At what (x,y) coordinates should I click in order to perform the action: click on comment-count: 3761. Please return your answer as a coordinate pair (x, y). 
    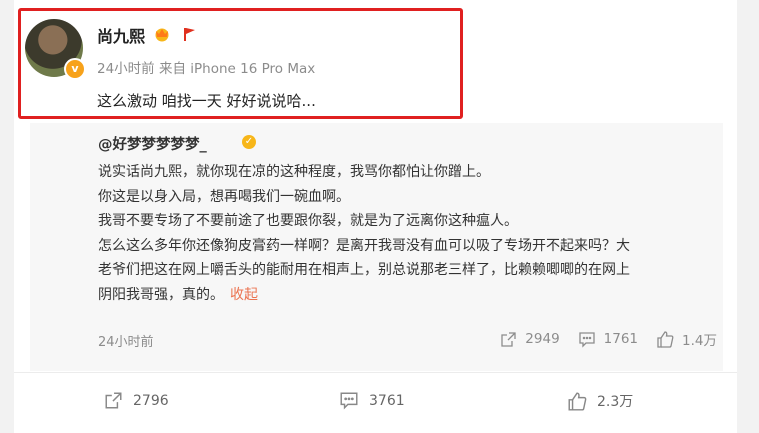
    Looking at the image, I should click on (387, 400).